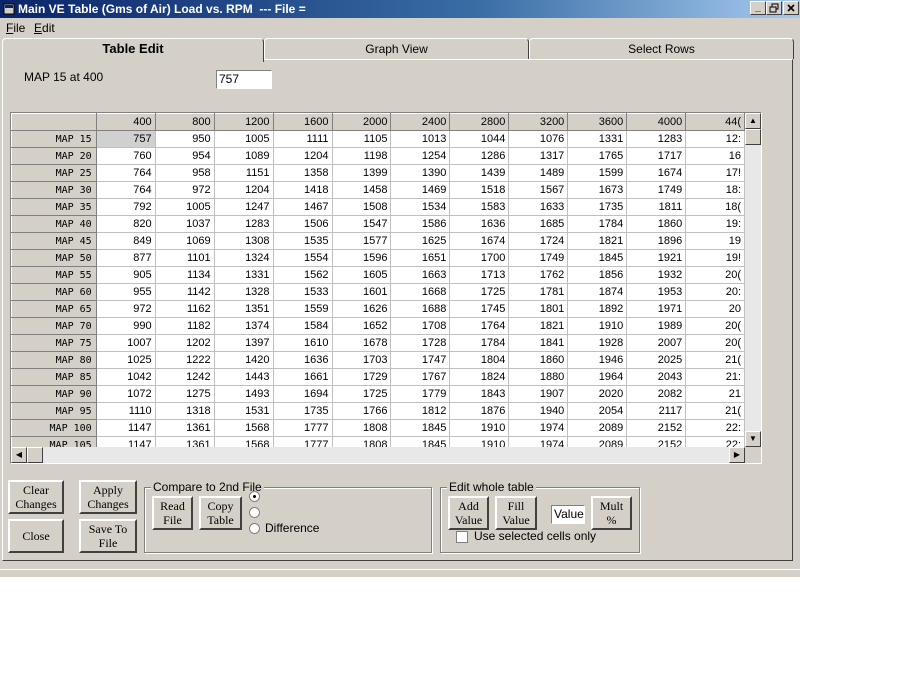 The image size is (900, 675). What do you see at coordinates (715, 190) in the screenshot?
I see `table-cell: 18:` at bounding box center [715, 190].